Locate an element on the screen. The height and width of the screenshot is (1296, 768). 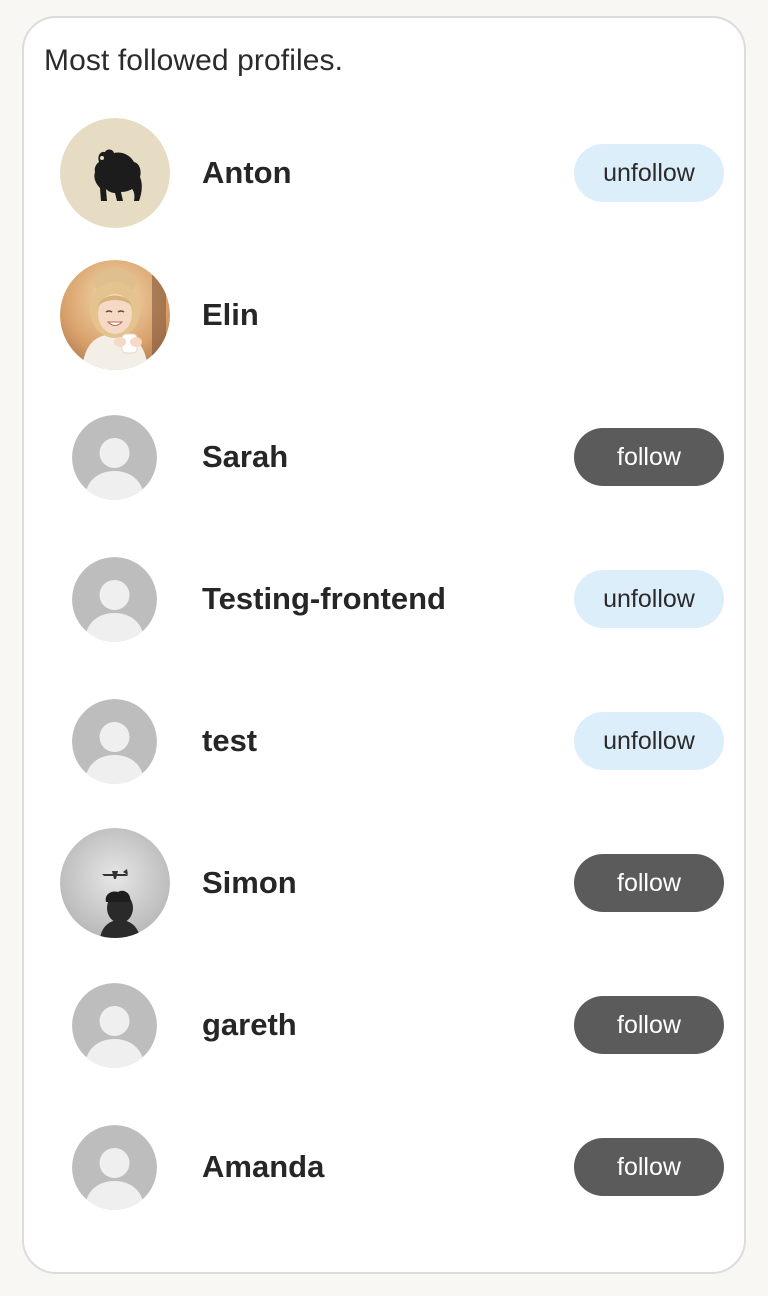
avatar-sarah is located at coordinates (114, 457).